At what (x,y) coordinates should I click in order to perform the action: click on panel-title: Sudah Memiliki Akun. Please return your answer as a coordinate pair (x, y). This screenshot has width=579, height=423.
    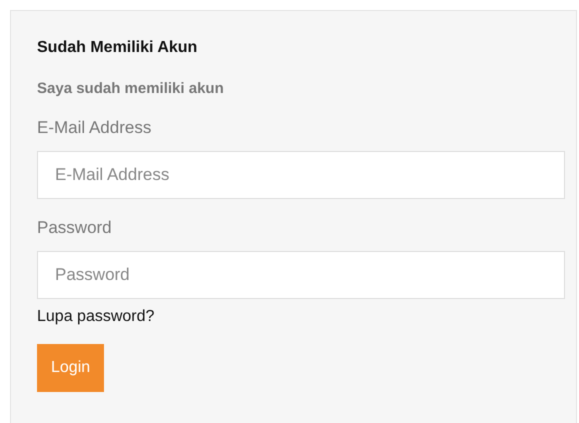
    Looking at the image, I should click on (117, 48).